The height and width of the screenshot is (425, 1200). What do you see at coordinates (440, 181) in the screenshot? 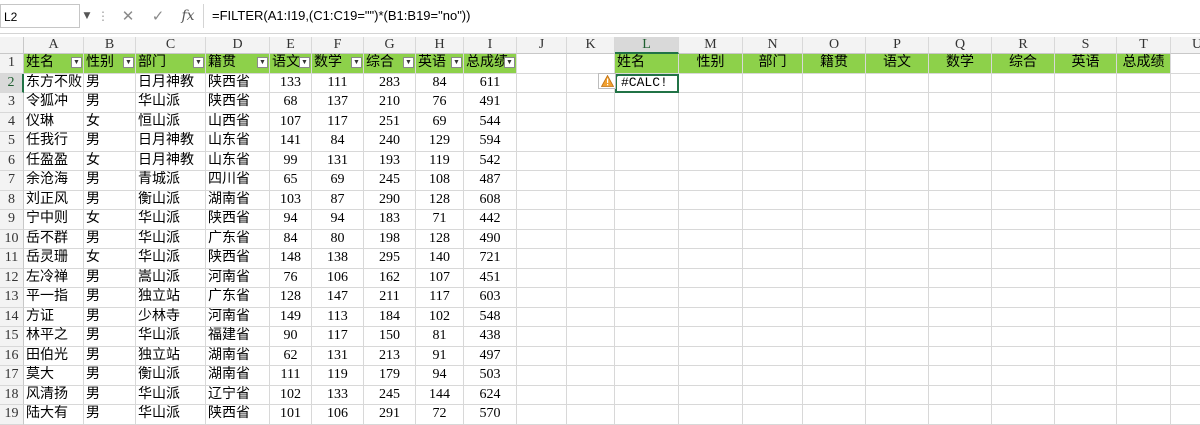
I see `table-cell: 108` at bounding box center [440, 181].